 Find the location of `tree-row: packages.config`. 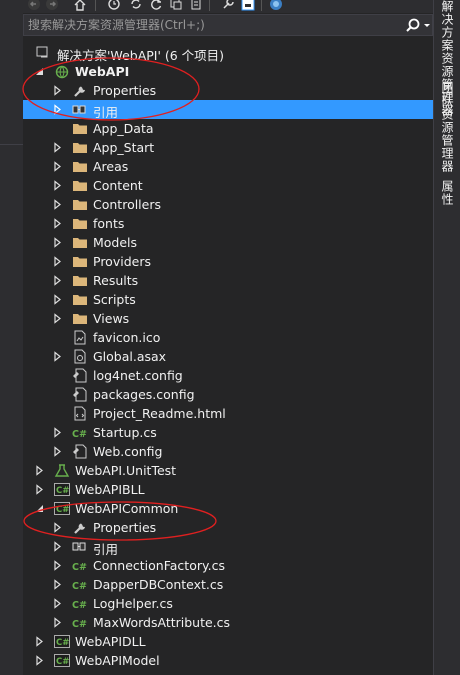

tree-row: packages.config is located at coordinates (228, 394).